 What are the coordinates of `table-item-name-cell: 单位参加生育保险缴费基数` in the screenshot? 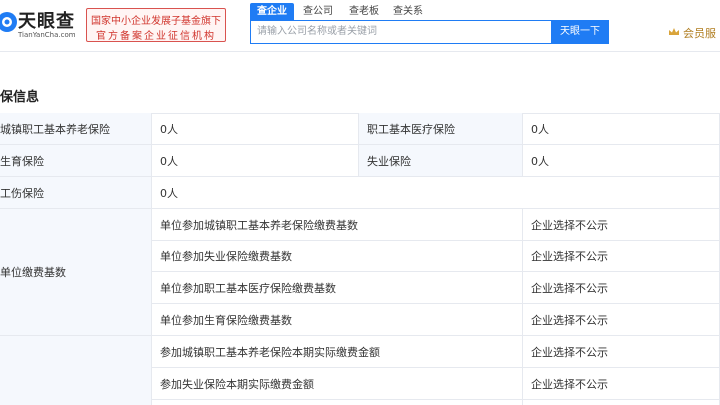 It's located at (337, 320).